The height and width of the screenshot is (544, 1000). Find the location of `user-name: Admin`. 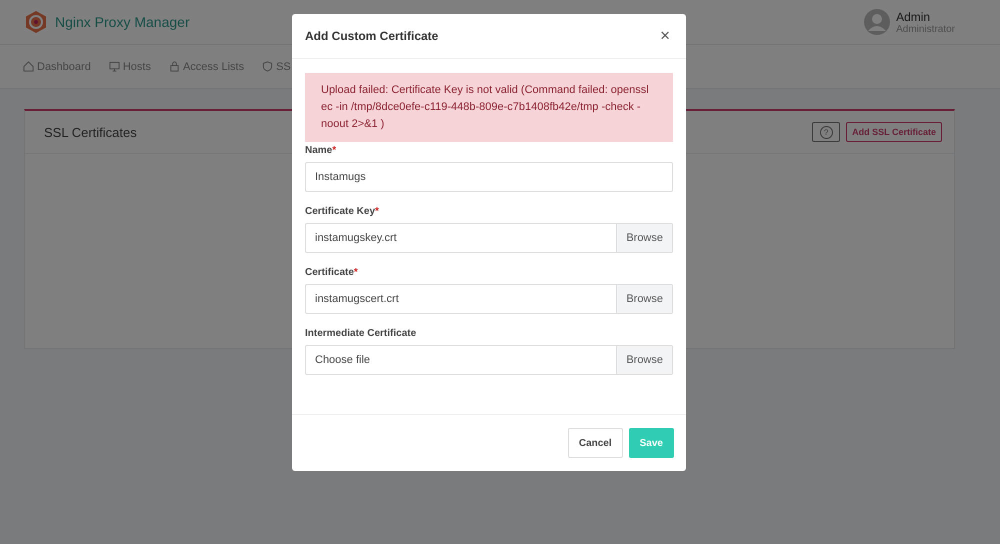

user-name: Admin is located at coordinates (914, 17).